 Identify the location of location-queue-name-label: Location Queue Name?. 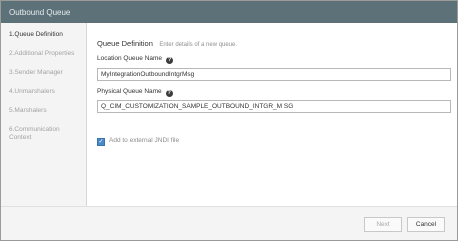
(135, 59).